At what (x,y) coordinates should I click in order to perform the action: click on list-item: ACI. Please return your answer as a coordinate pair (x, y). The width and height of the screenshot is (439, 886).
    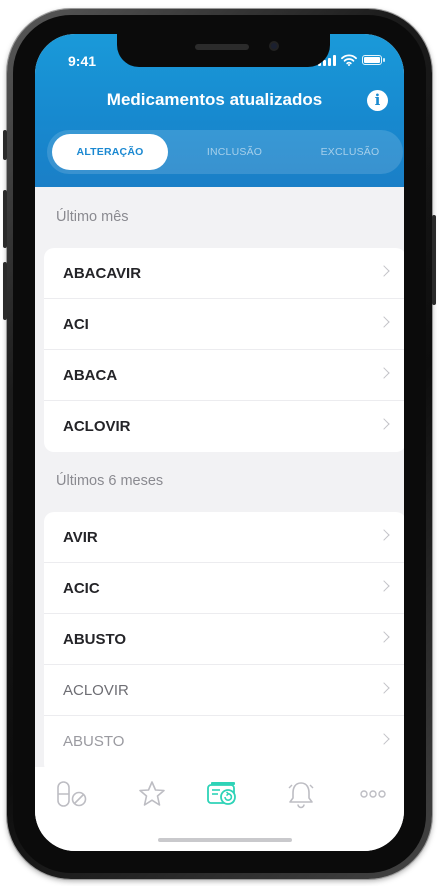
    Looking at the image, I should click on (224, 324).